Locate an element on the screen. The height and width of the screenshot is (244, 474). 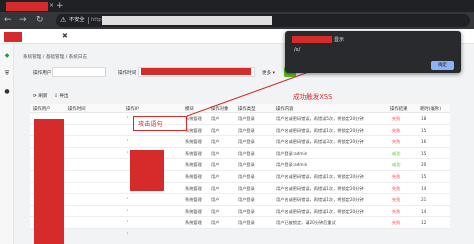
cell-duration: 21 is located at coordinates (424, 200).